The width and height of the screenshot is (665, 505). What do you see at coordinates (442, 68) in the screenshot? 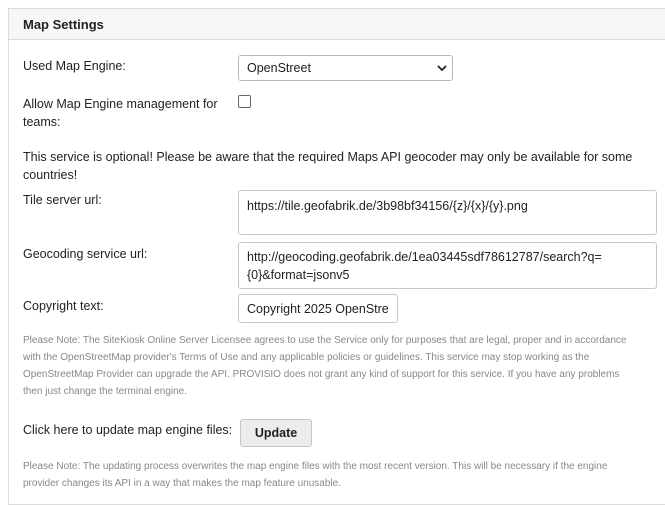
I see `chevron-down-icon` at bounding box center [442, 68].